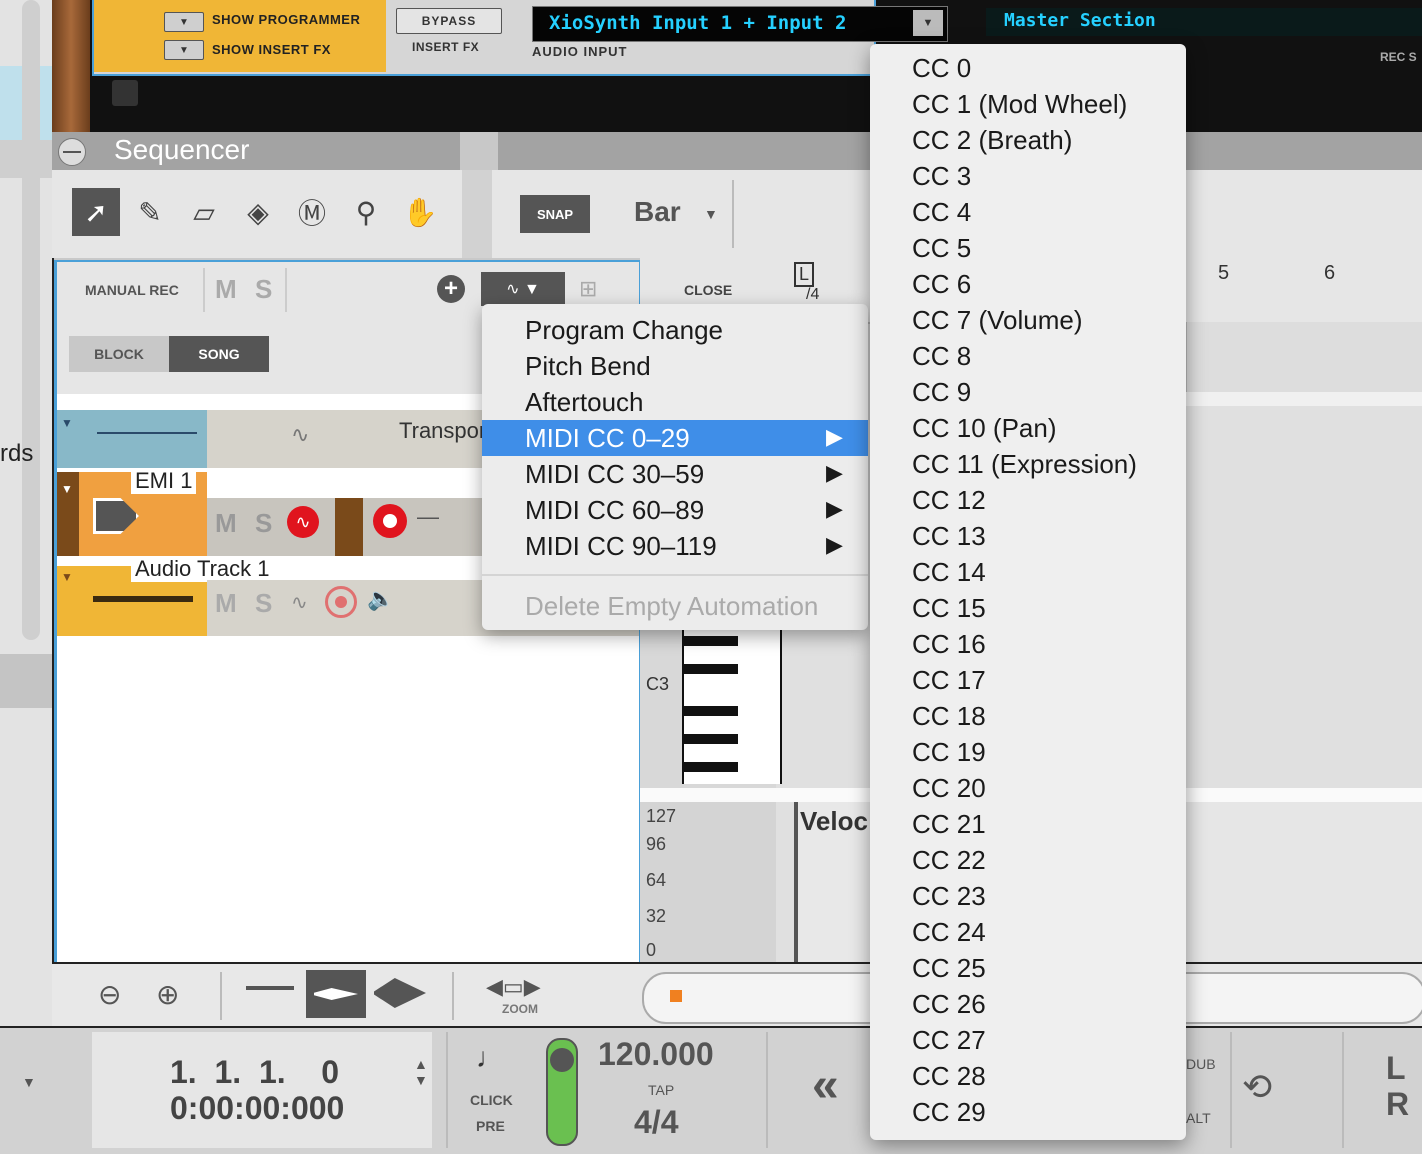  What do you see at coordinates (941, 392) in the screenshot?
I see `menu-item-cc: CC 9` at bounding box center [941, 392].